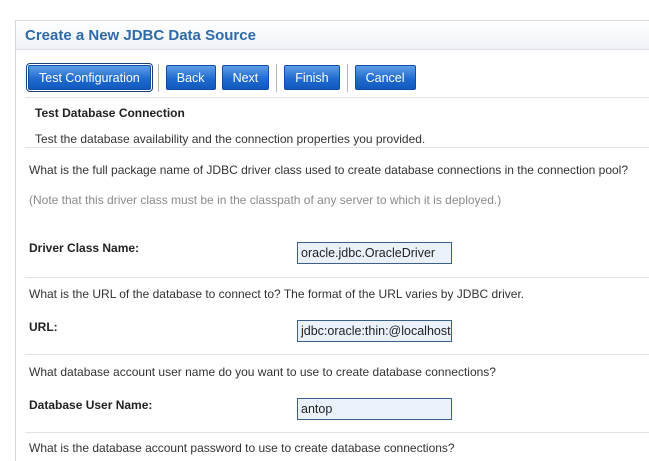 This screenshot has width=649, height=461. What do you see at coordinates (190, 77) in the screenshot?
I see `back-button: Back` at bounding box center [190, 77].